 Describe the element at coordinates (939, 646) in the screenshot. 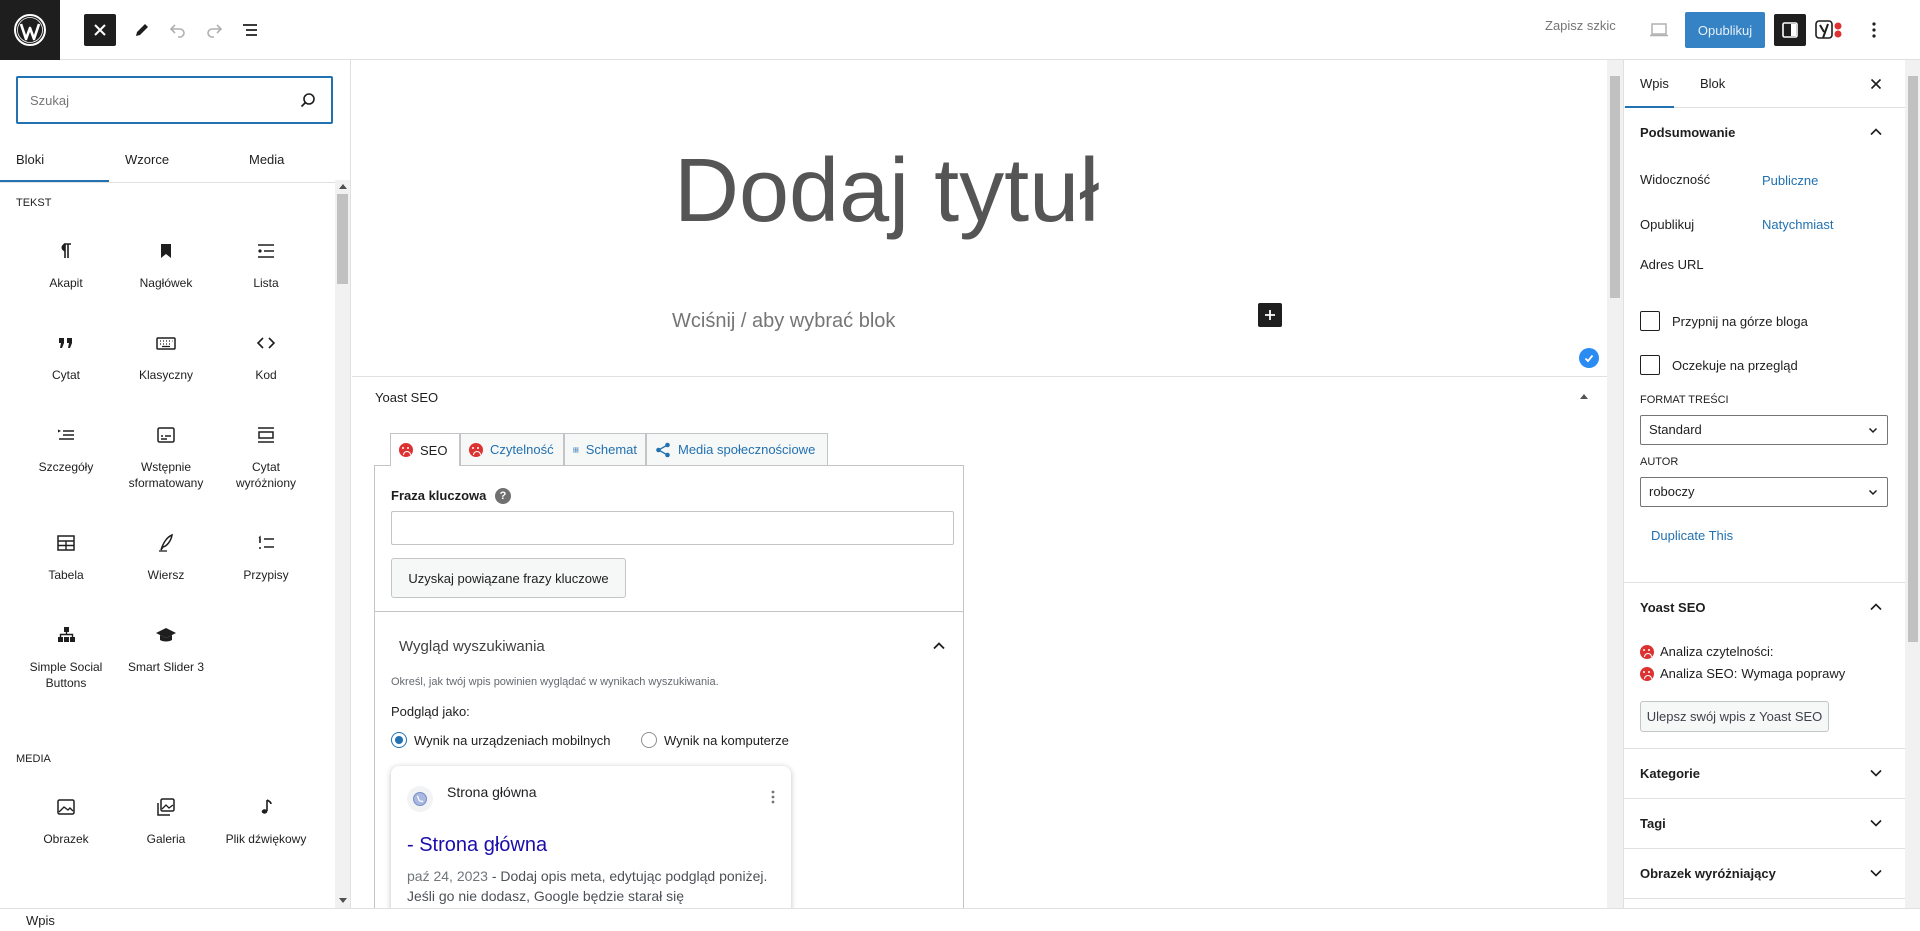

I see `chevron-up-icon` at that location.